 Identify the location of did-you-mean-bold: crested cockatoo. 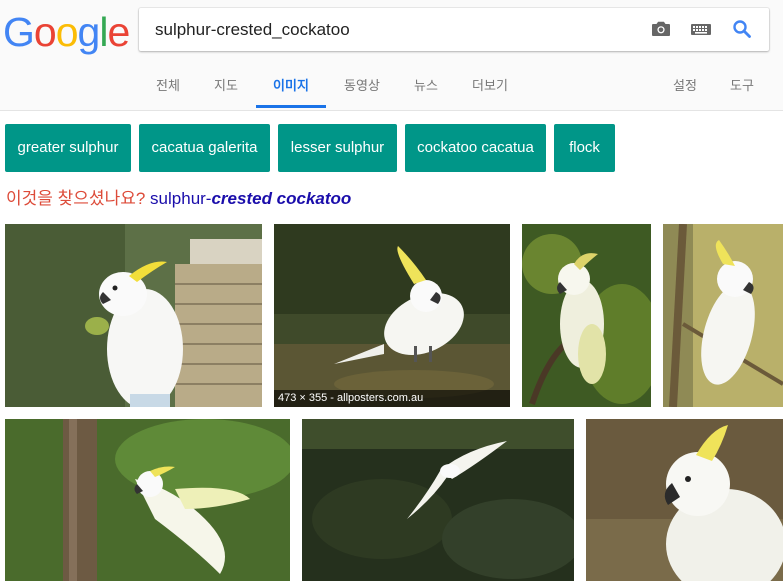
(281, 198).